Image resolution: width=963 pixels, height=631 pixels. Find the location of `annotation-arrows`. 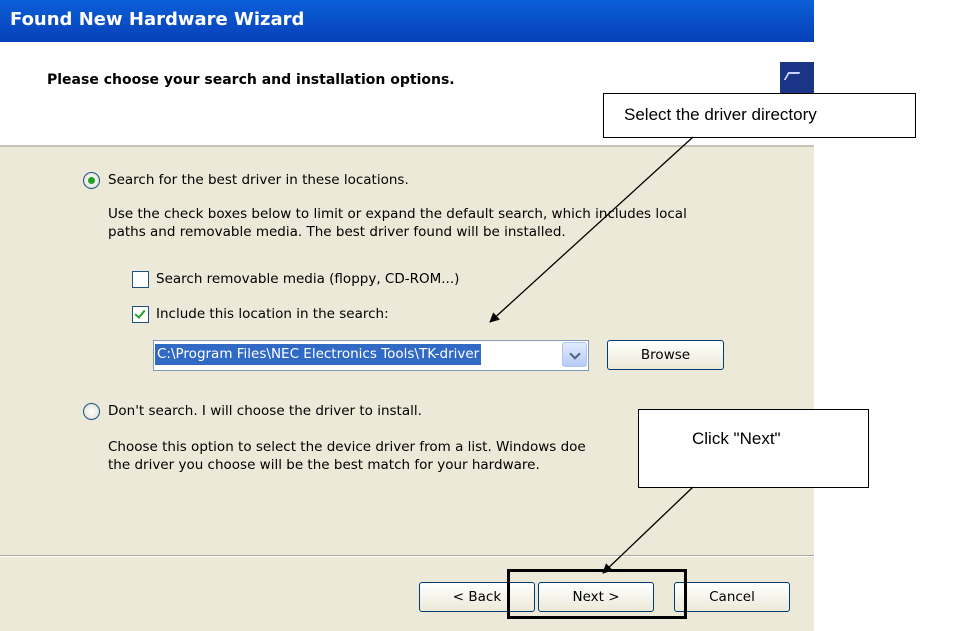

annotation-arrows is located at coordinates (591, 355).